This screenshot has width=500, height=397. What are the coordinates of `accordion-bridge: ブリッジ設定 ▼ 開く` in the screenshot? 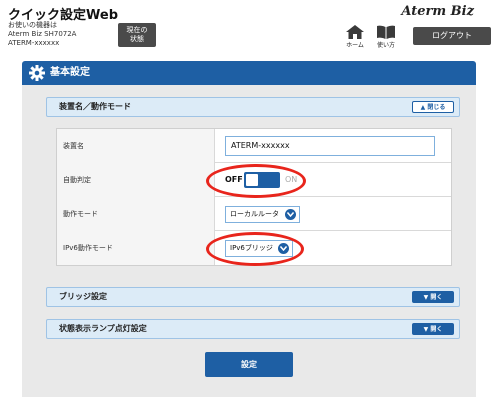 It's located at (253, 297).